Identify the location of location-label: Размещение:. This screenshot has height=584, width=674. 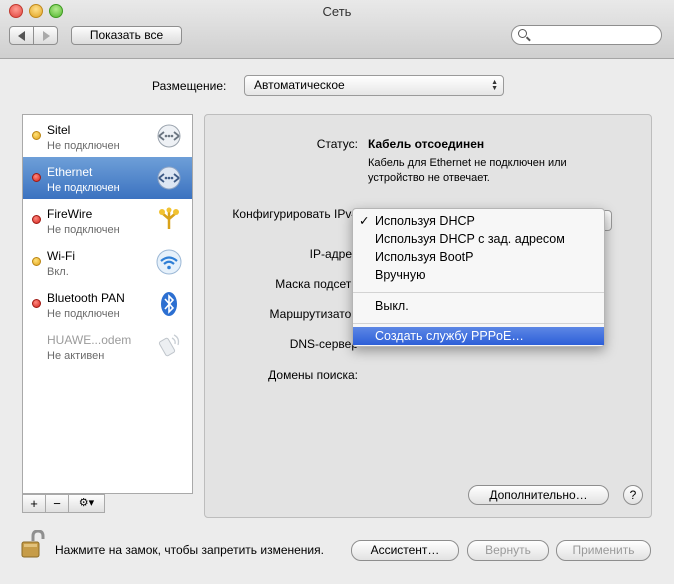
(189, 86).